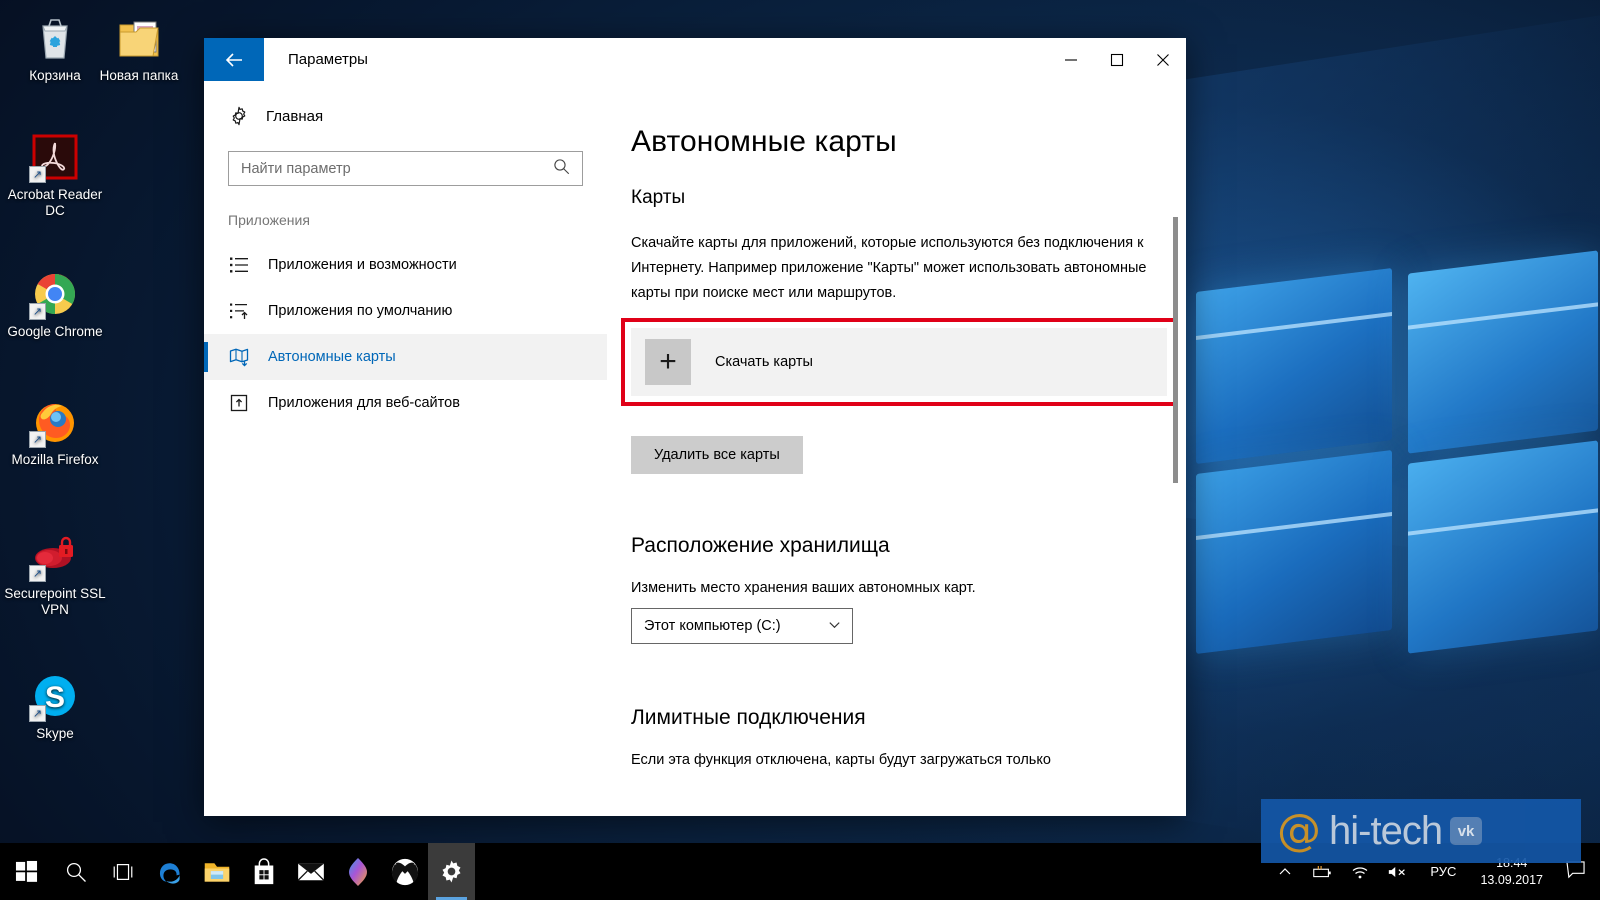 This screenshot has height=900, width=1600. I want to click on taskbar-xbox-button, so click(404, 871).